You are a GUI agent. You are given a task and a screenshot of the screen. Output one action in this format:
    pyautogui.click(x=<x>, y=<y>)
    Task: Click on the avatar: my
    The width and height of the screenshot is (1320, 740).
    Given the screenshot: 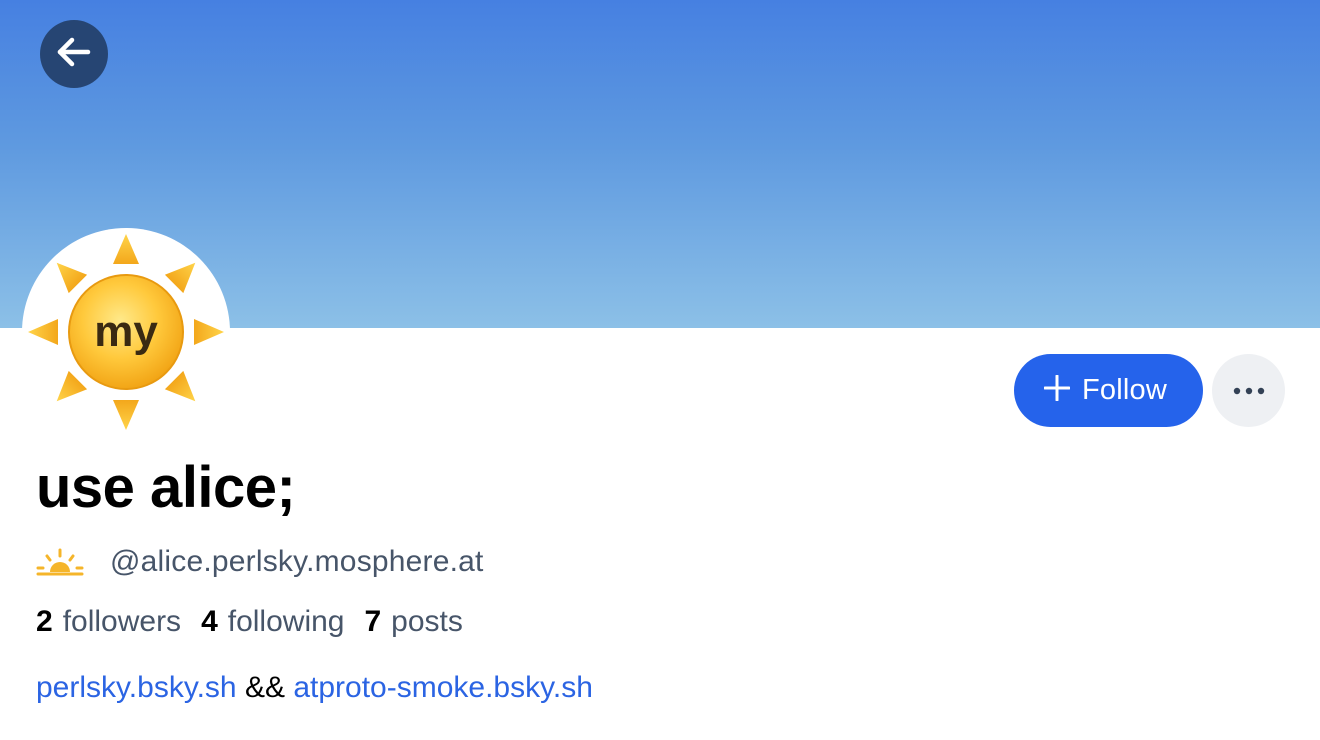 What is the action you would take?
    pyautogui.click(x=126, y=332)
    